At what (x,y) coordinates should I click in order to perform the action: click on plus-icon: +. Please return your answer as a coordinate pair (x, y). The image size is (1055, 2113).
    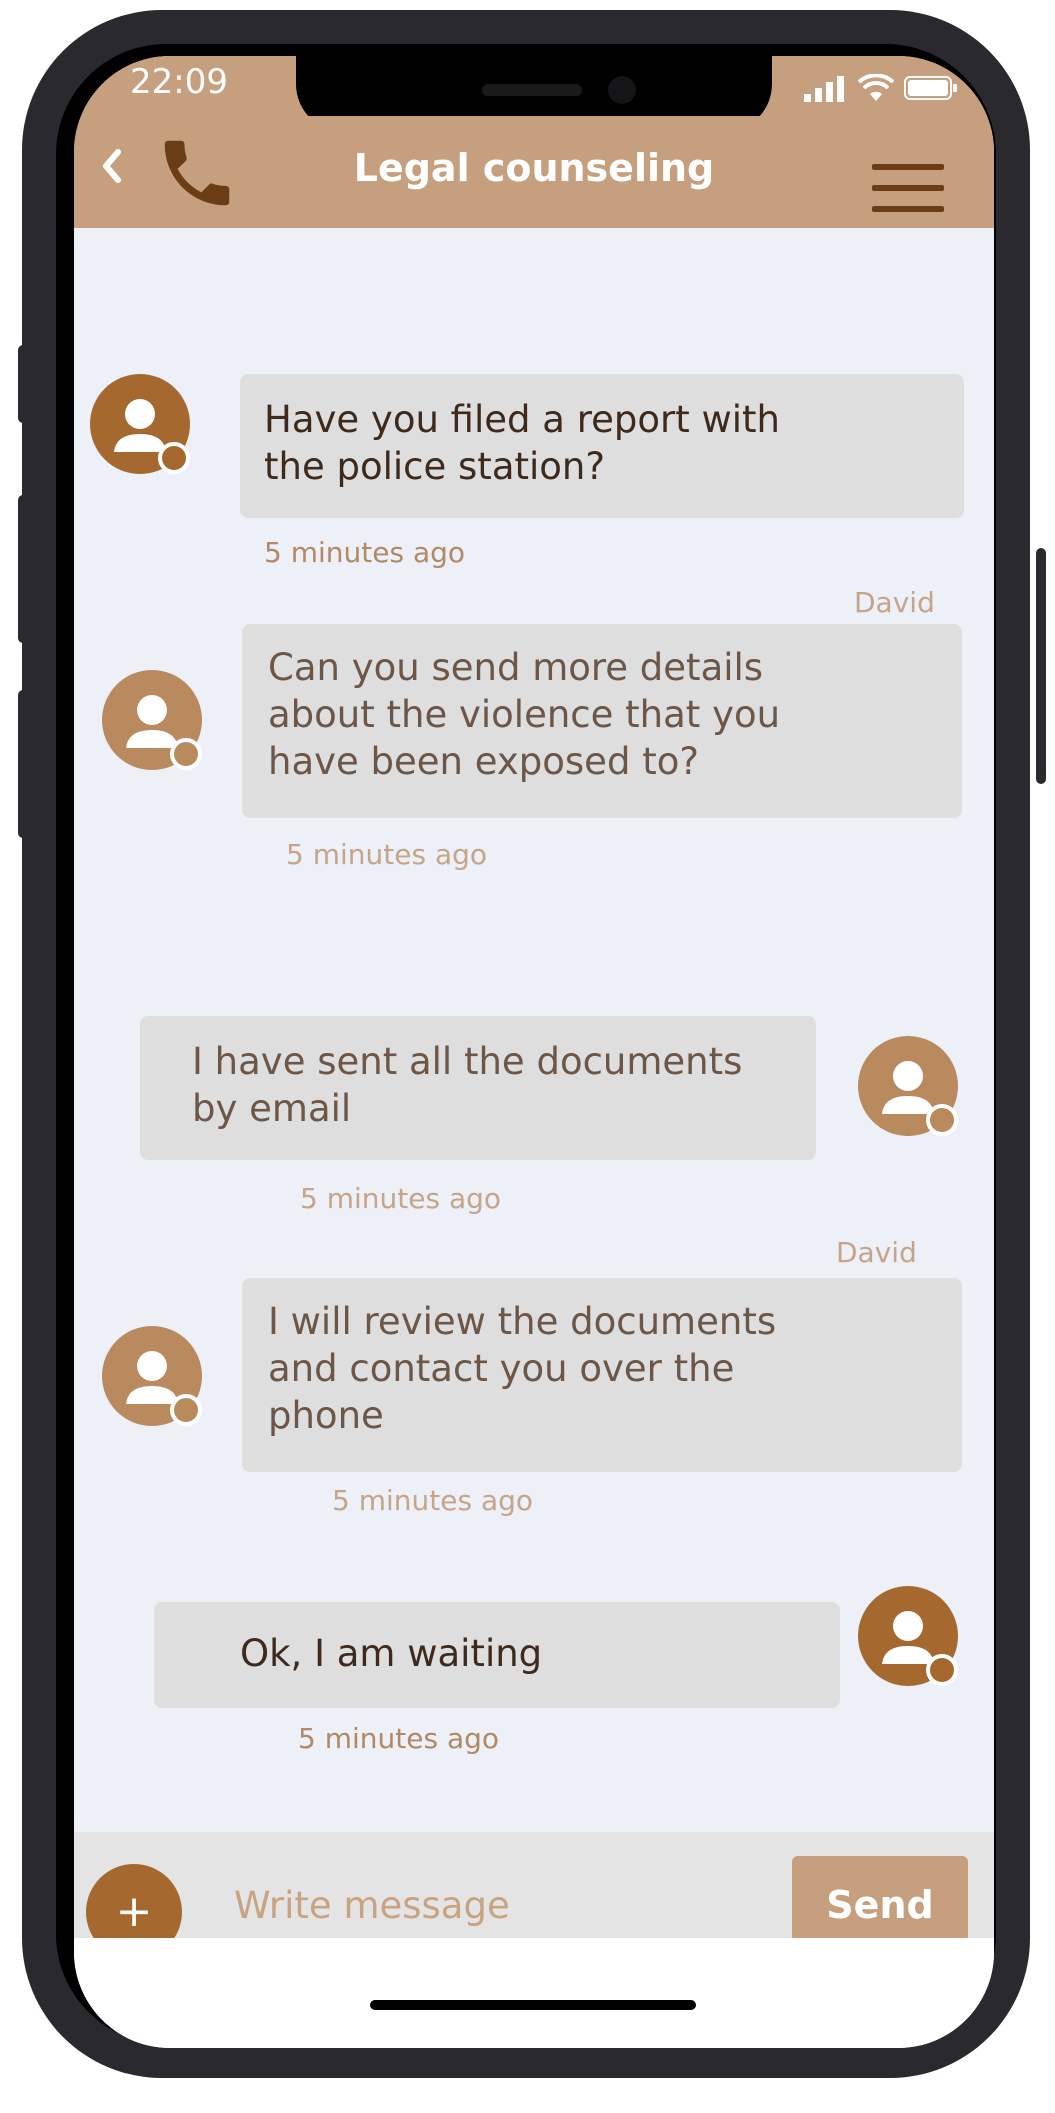
    Looking at the image, I should click on (134, 1911).